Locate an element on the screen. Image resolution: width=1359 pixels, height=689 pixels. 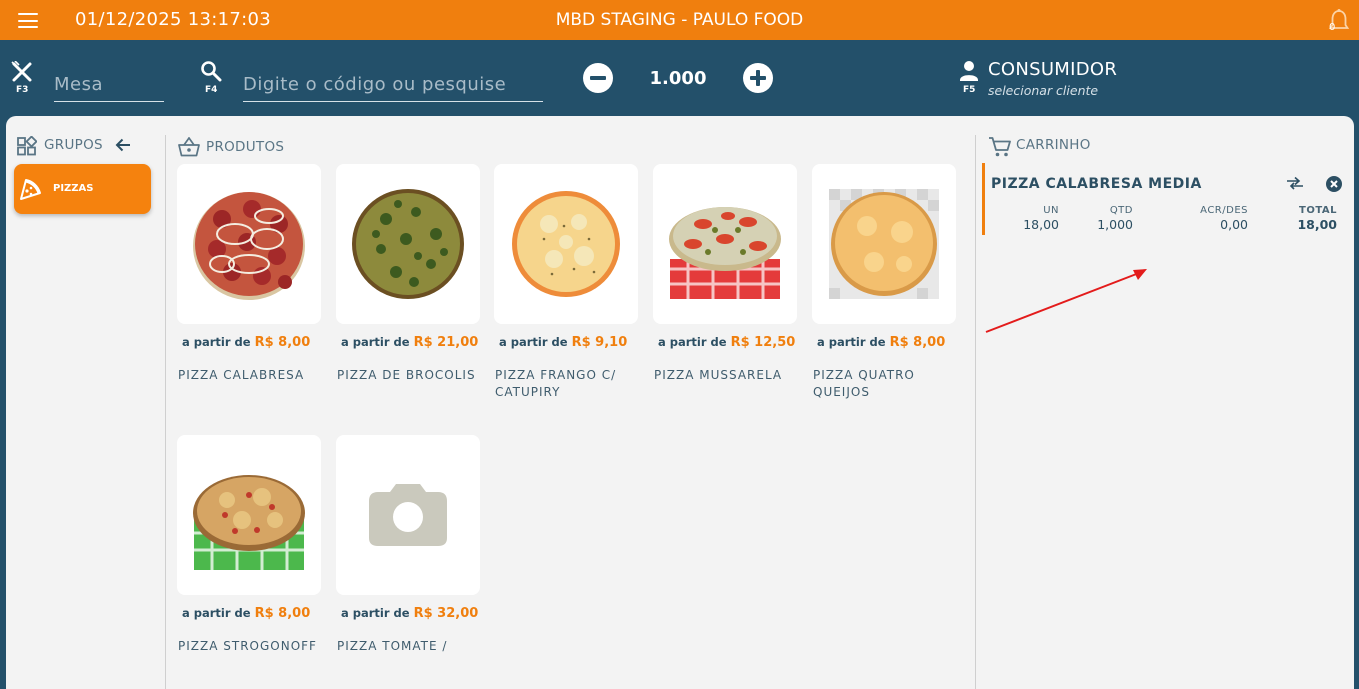
quantity-value: 1.000 is located at coordinates (678, 78).